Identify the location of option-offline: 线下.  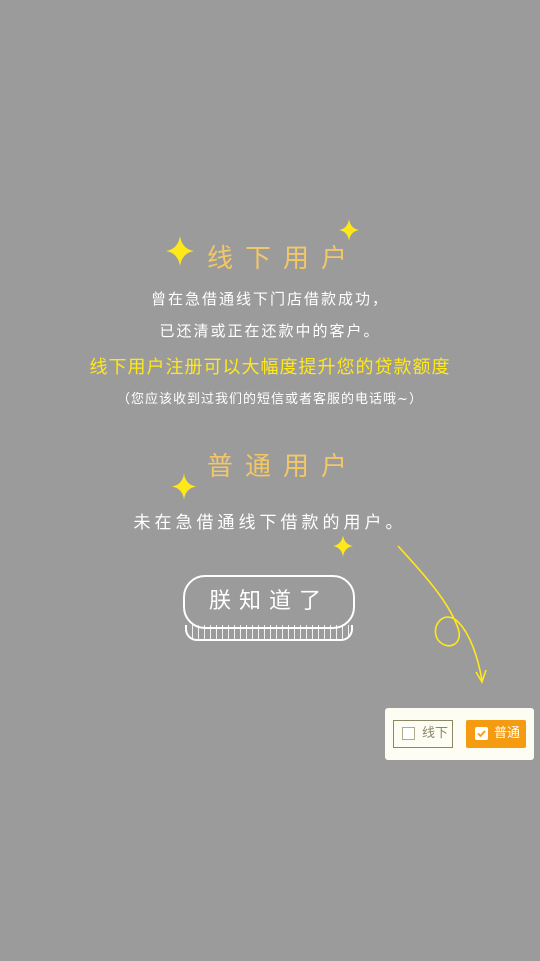
(423, 734).